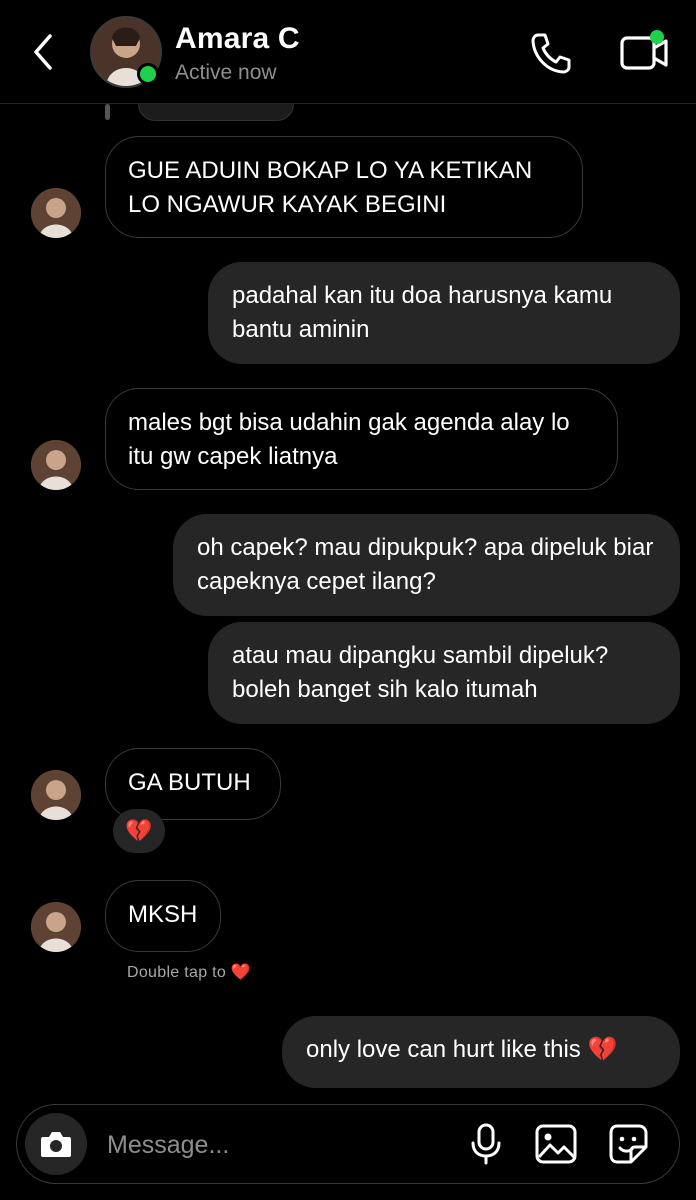 The height and width of the screenshot is (1200, 696). I want to click on double-tap-hint: Double tap to ❤️, so click(189, 972).